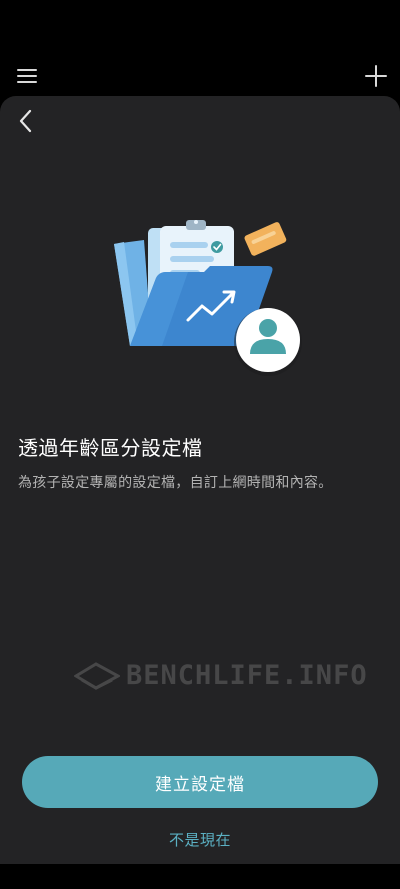  What do you see at coordinates (200, 876) in the screenshot?
I see `bottom-bar` at bounding box center [200, 876].